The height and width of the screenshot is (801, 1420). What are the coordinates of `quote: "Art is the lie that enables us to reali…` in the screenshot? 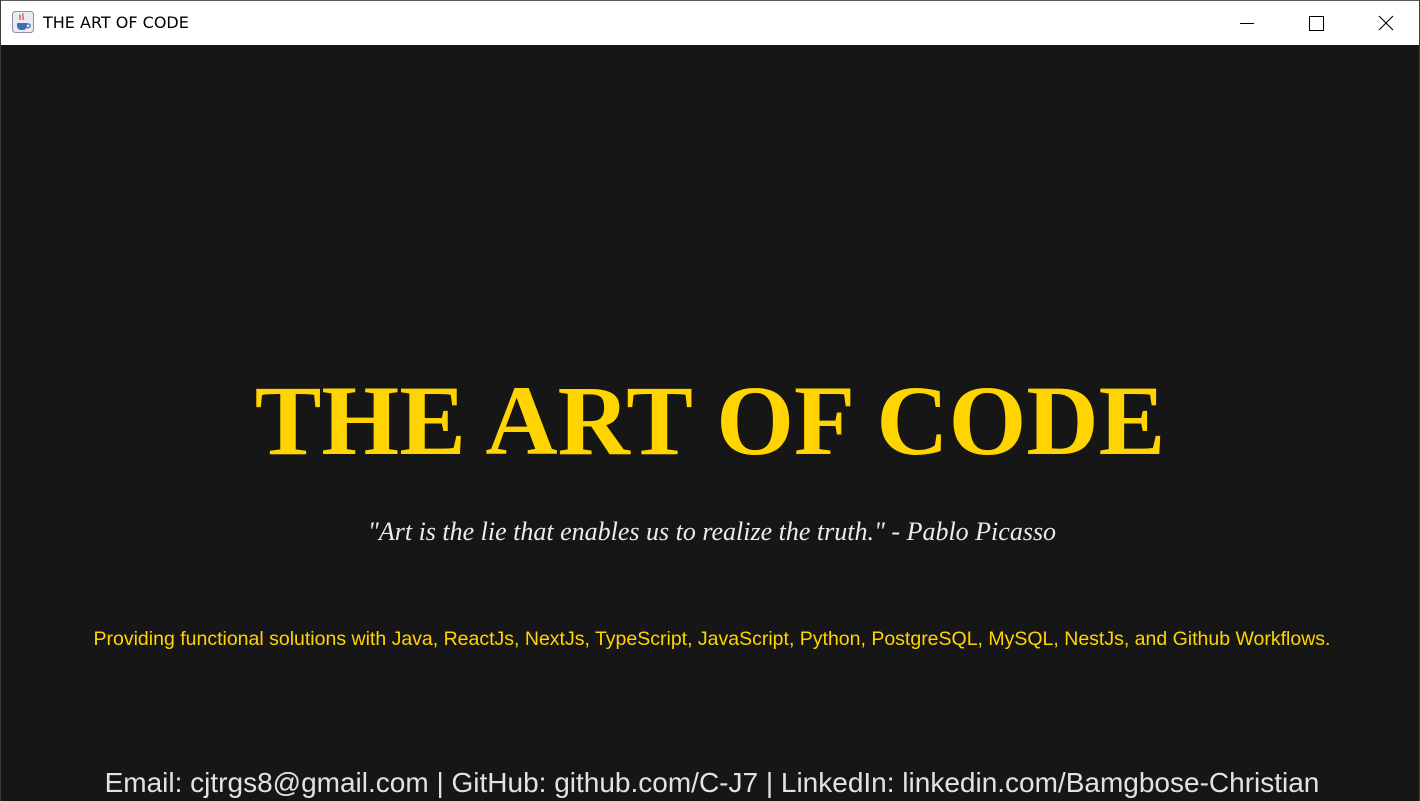 It's located at (712, 531).